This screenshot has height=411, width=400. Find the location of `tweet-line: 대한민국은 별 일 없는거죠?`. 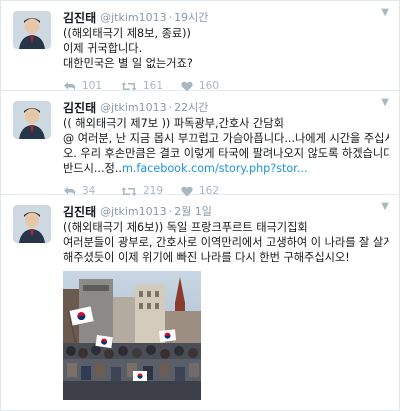

tweet-line: 대한민국은 별 일 없는거죠? is located at coordinates (128, 63).